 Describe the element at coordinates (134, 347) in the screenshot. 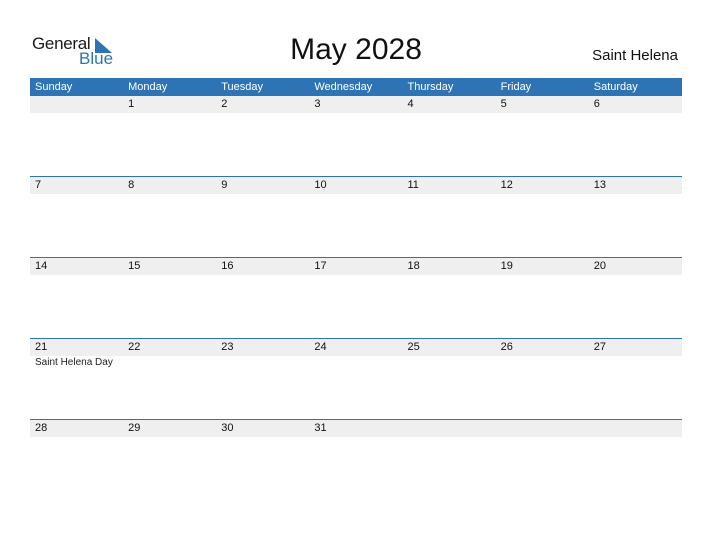

I see `day-number: 22` at that location.